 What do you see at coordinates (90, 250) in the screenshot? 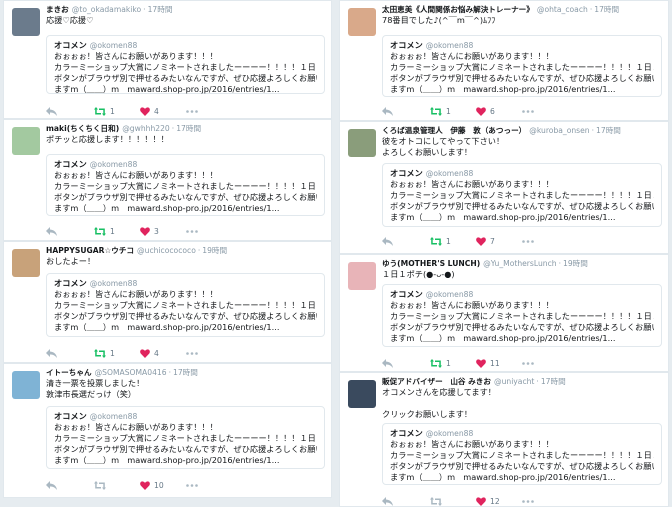
I see `user-name: HAPPYSUGAR☆ウチコ` at bounding box center [90, 250].